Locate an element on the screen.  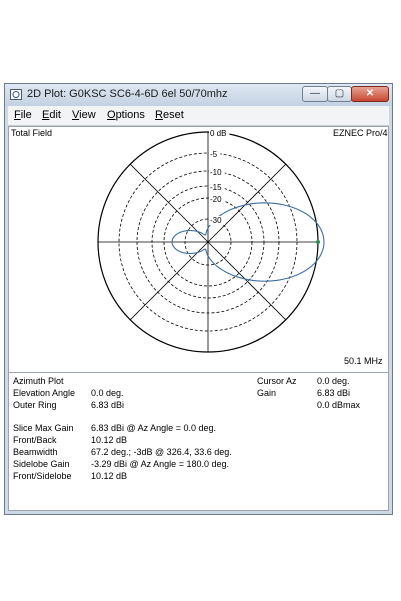
menu-file: File is located at coordinates (23, 115).